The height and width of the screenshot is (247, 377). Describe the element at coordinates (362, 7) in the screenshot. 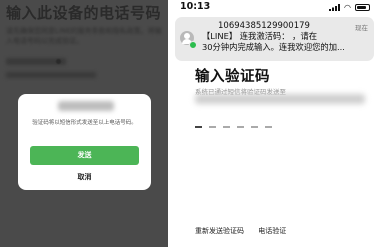

I see `battery-icon` at that location.